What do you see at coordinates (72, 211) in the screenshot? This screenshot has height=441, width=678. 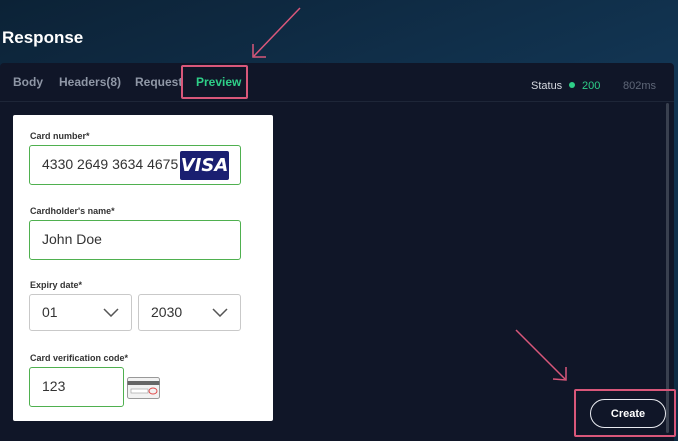 I see `cardholder-label: Cardholder's name*` at bounding box center [72, 211].